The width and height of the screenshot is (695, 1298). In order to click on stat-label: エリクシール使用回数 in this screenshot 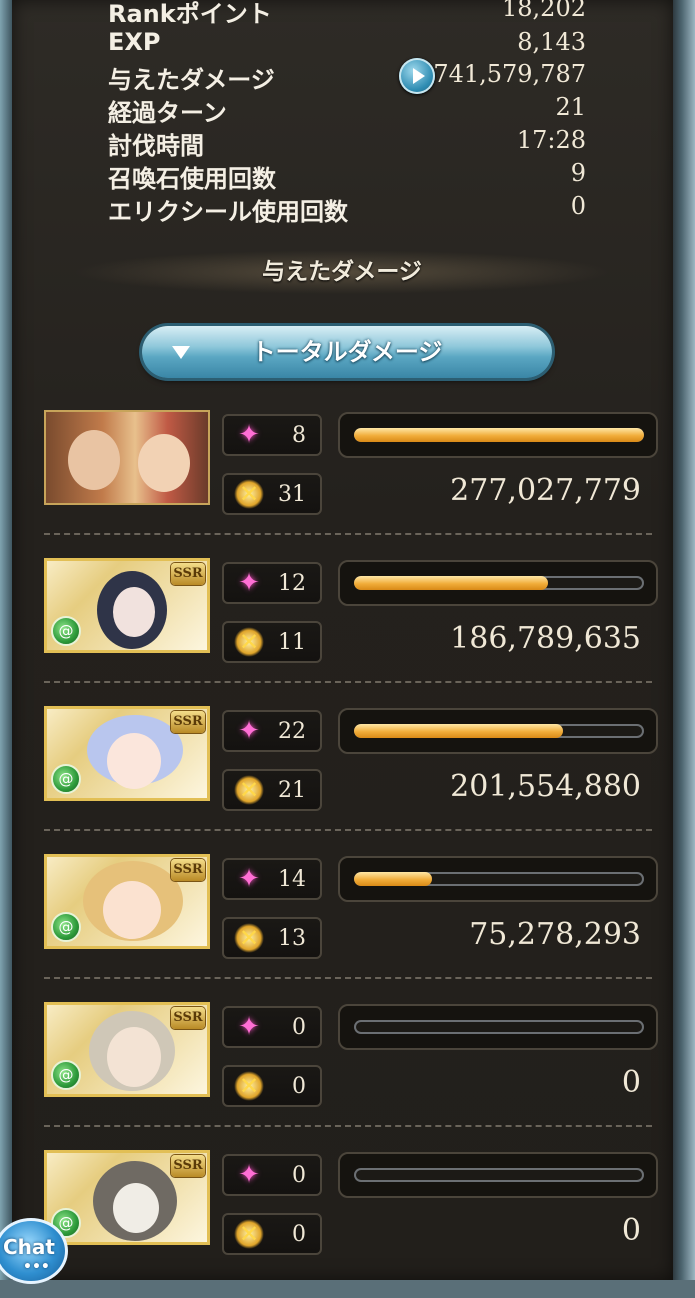, I will do `click(228, 212)`.